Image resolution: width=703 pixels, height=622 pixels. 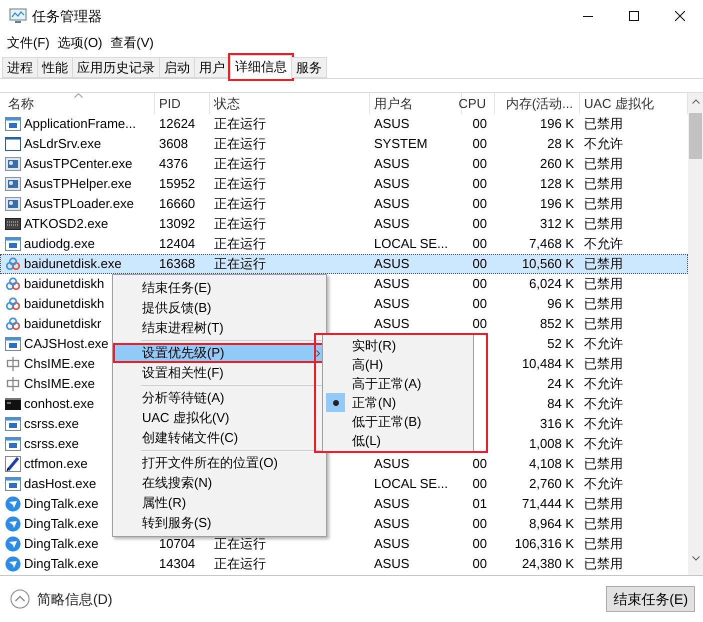 I want to click on scroll-up-icon, so click(x=696, y=101).